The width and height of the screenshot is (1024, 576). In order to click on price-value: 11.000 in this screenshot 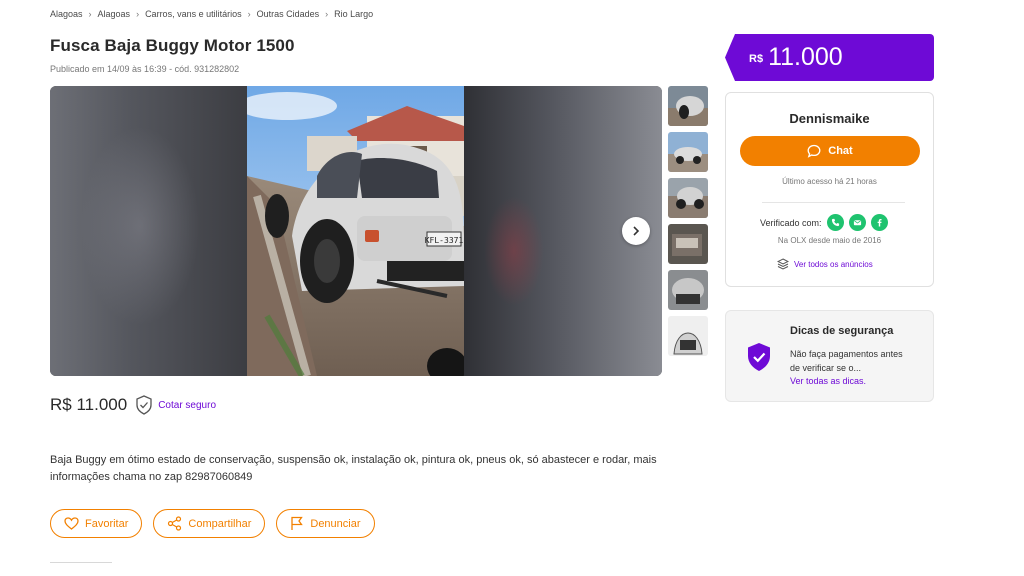, I will do `click(805, 57)`.